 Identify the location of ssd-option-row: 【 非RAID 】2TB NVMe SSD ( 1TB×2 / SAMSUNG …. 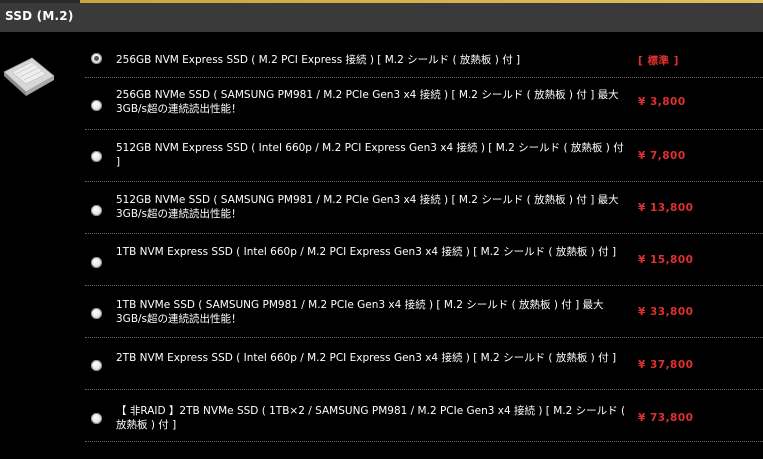
(424, 416).